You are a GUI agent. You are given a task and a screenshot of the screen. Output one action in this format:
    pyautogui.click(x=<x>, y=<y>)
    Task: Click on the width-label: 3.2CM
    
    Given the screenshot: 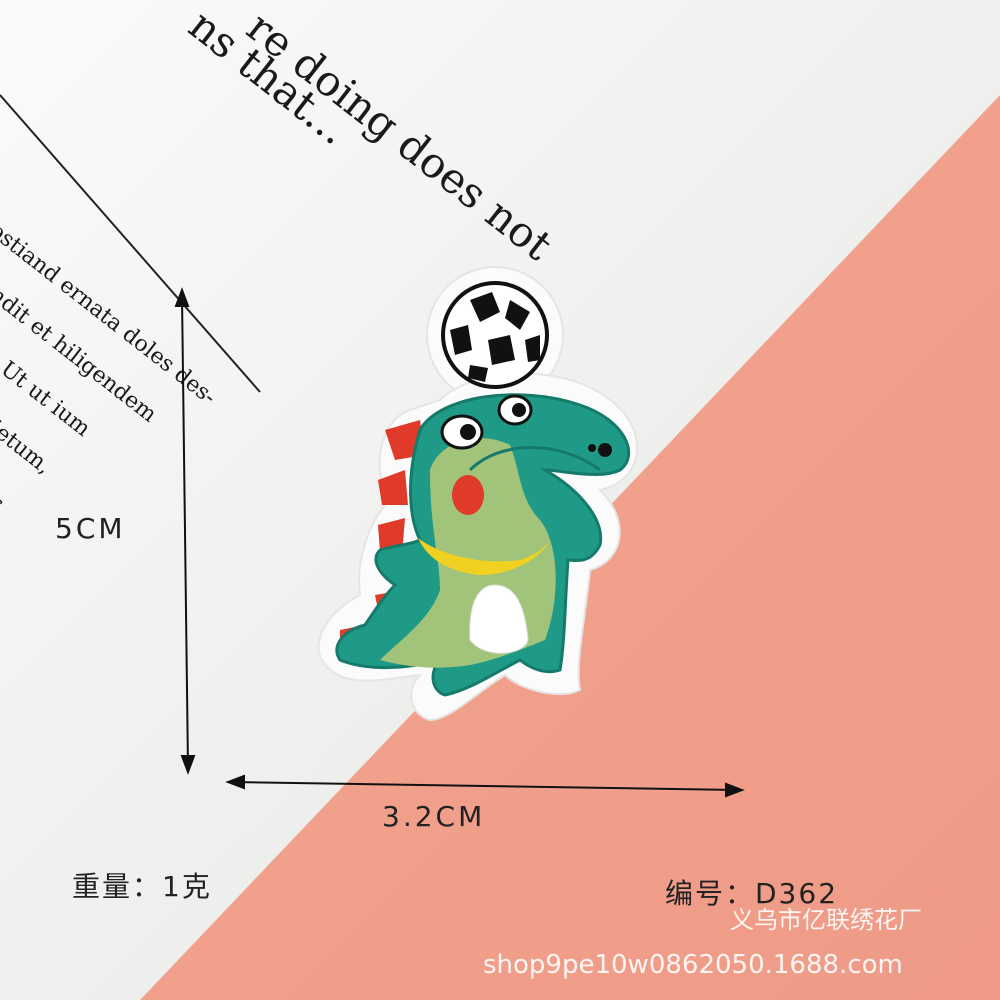 What is the action you would take?
    pyautogui.click(x=434, y=816)
    